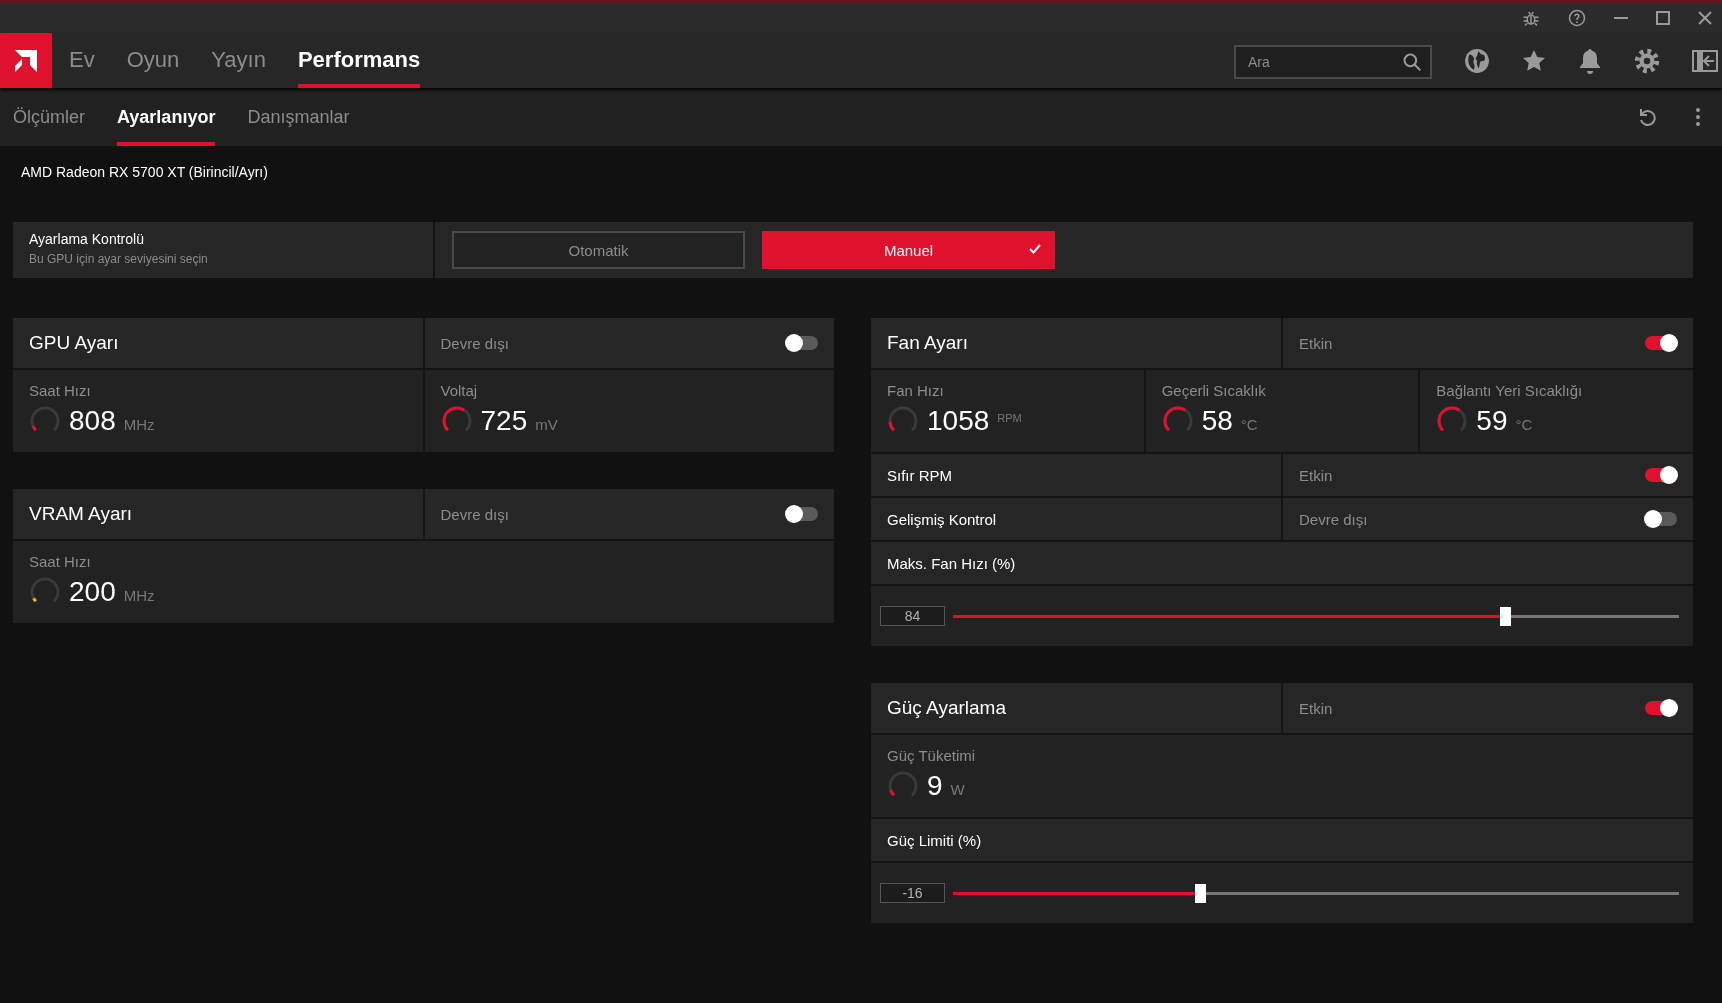 This screenshot has height=1003, width=1722. What do you see at coordinates (298, 117) in the screenshot?
I see `sub-tab: Danışmanlar` at bounding box center [298, 117].